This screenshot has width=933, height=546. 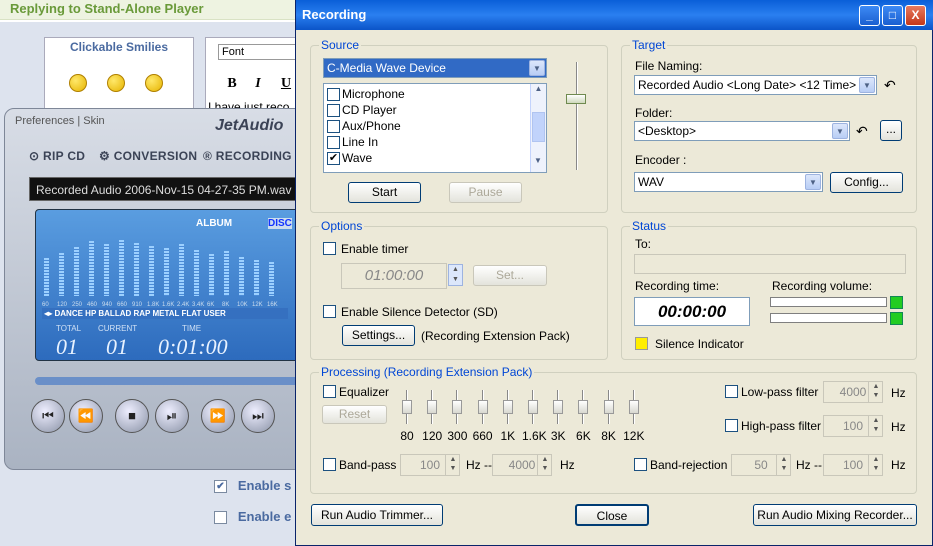 I want to click on lowpass-spinner: ▲ ▼, so click(x=875, y=392).